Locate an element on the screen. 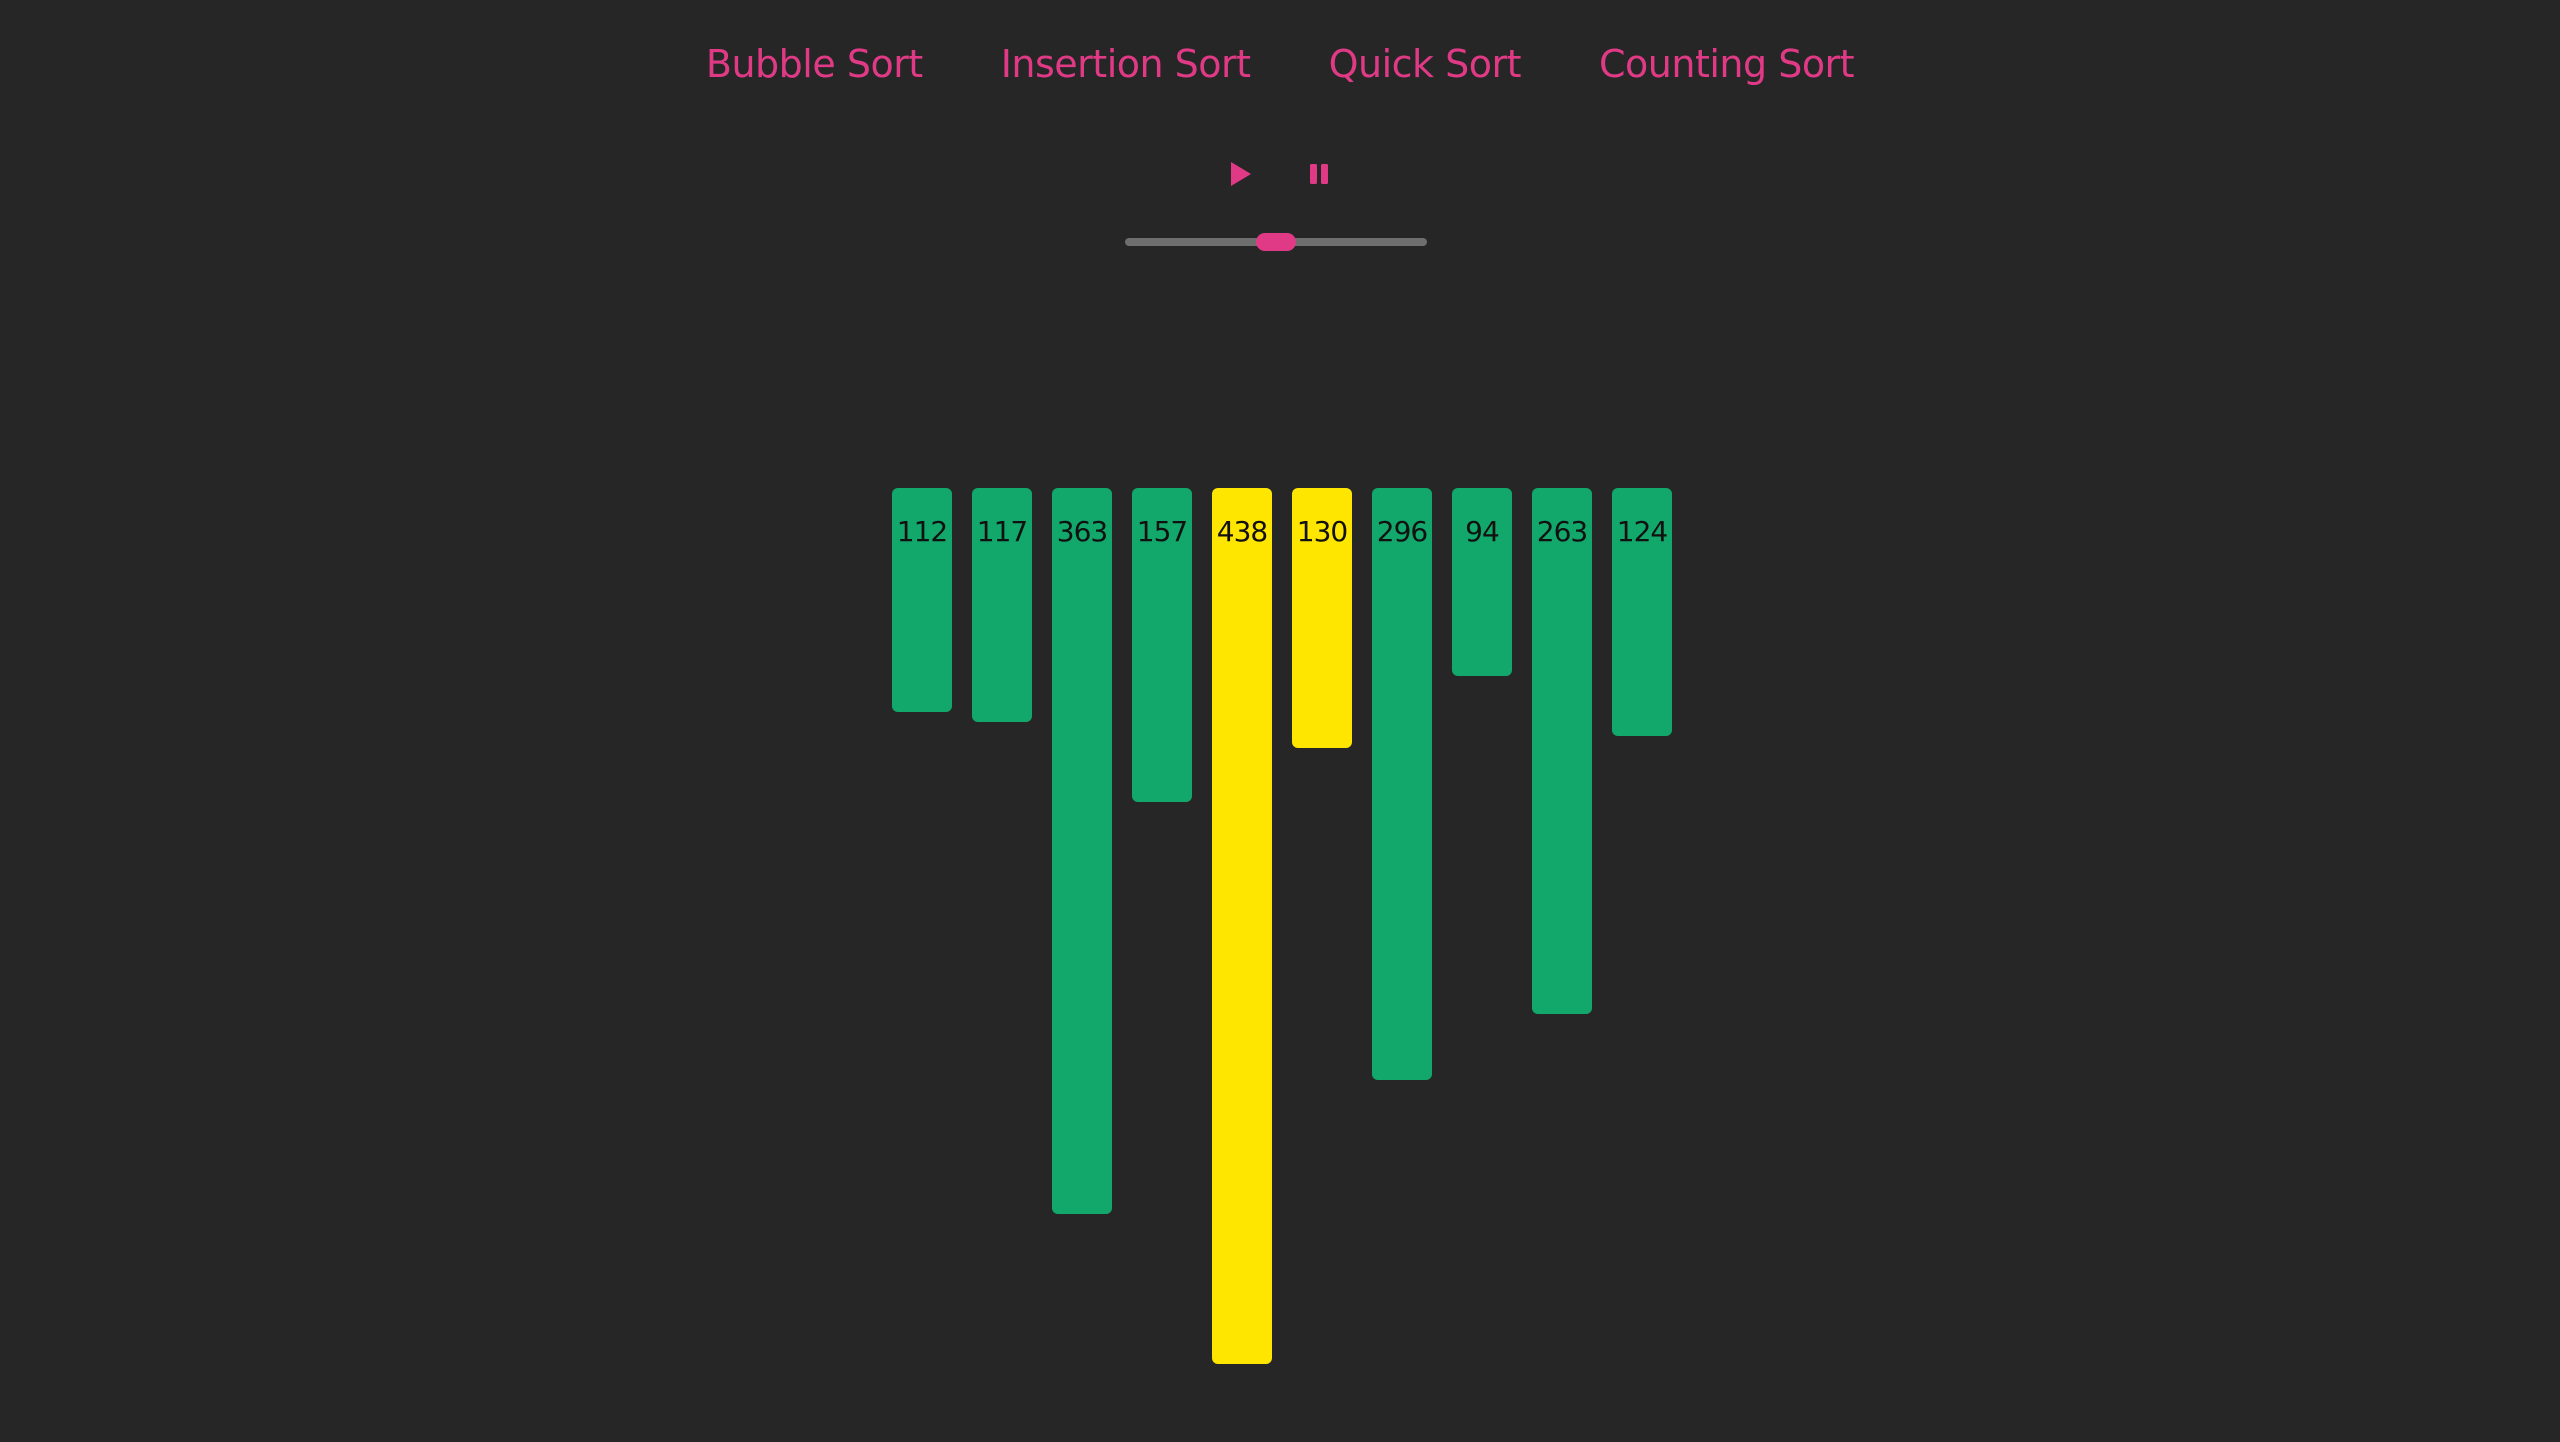 The height and width of the screenshot is (1442, 2560). array-bar: 363 is located at coordinates (1082, 851).